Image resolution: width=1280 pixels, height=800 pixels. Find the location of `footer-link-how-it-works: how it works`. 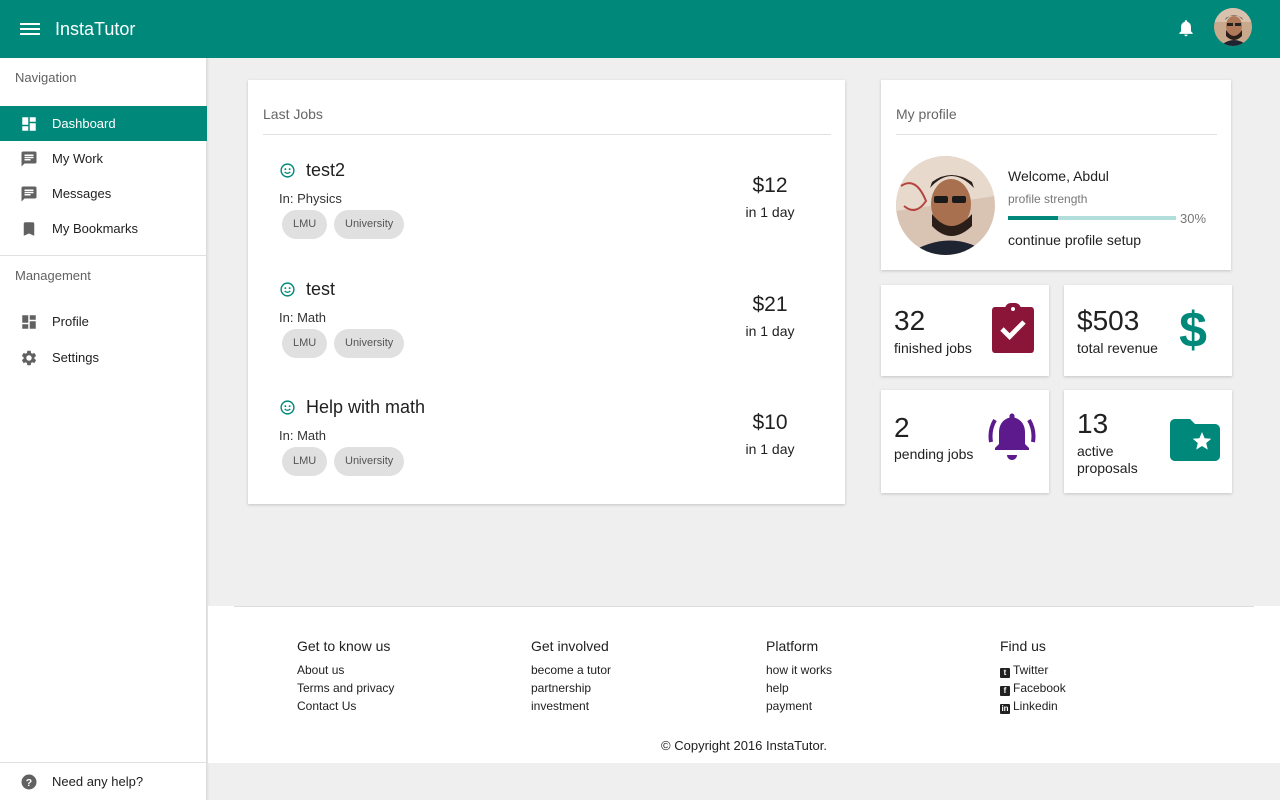

footer-link-how-it-works: how it works is located at coordinates (799, 670).